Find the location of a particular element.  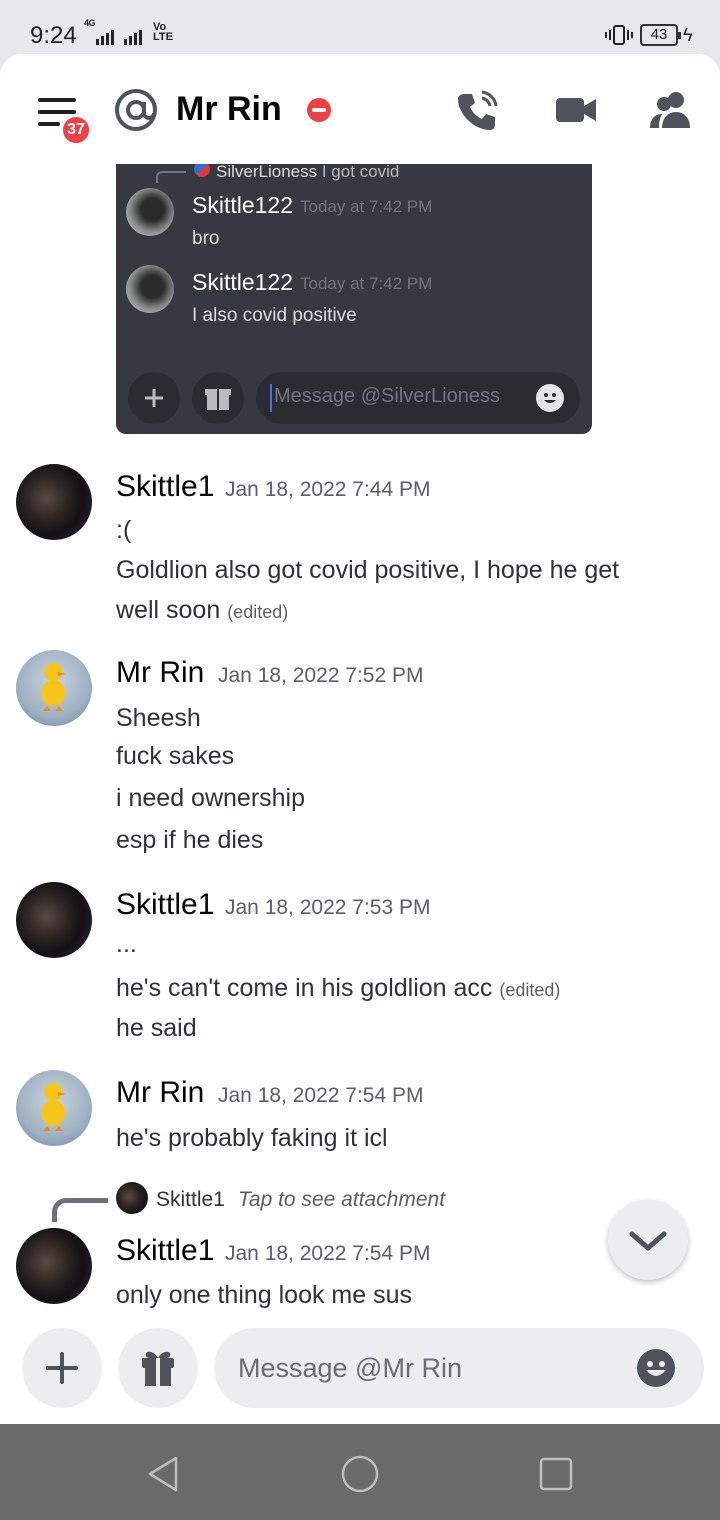

embed-message-input: Message @SilverLioness is located at coordinates (418, 398).